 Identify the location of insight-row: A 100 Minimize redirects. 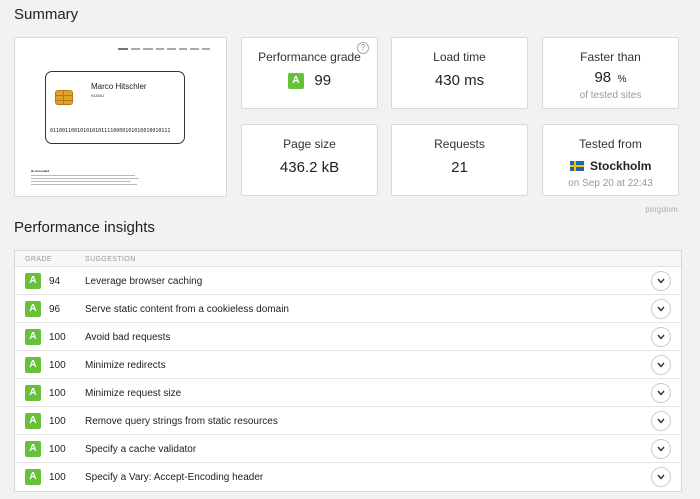
(348, 365).